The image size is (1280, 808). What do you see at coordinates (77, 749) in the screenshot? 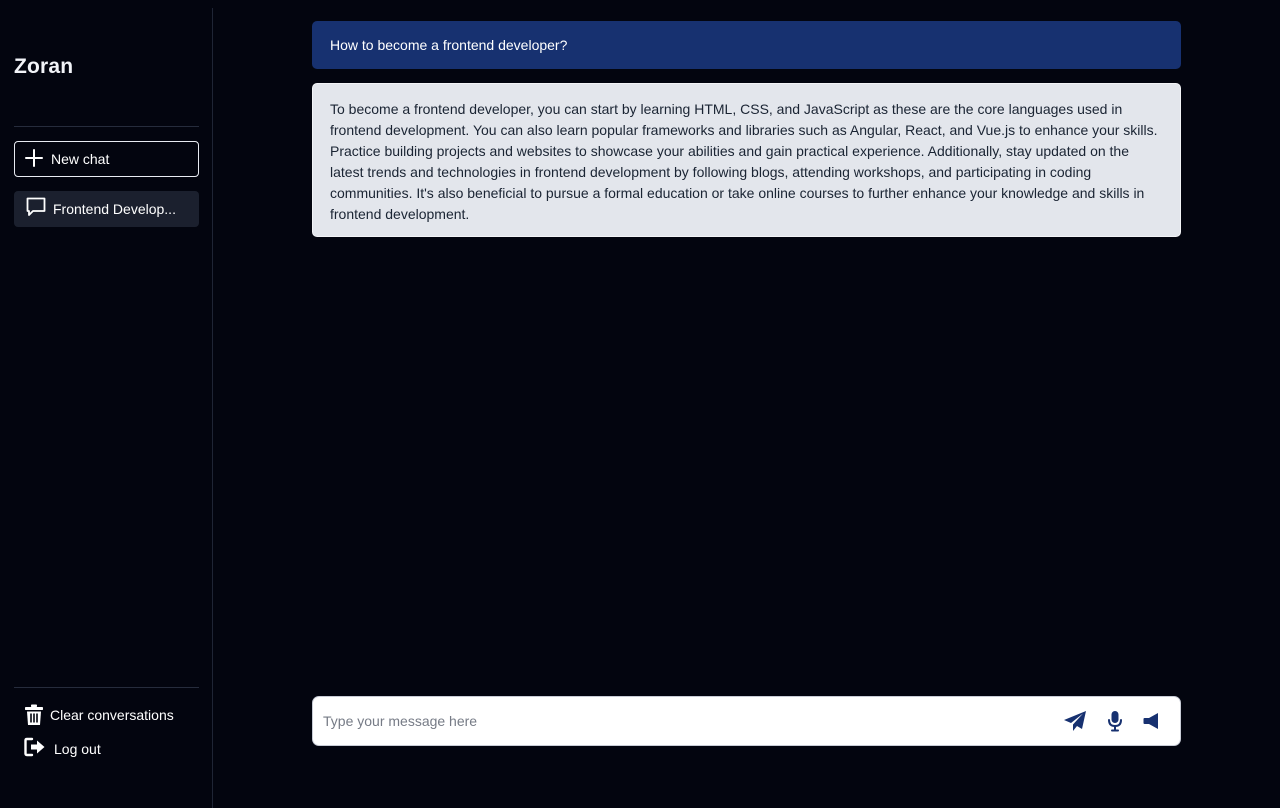
I see `logout-label: Log out` at bounding box center [77, 749].